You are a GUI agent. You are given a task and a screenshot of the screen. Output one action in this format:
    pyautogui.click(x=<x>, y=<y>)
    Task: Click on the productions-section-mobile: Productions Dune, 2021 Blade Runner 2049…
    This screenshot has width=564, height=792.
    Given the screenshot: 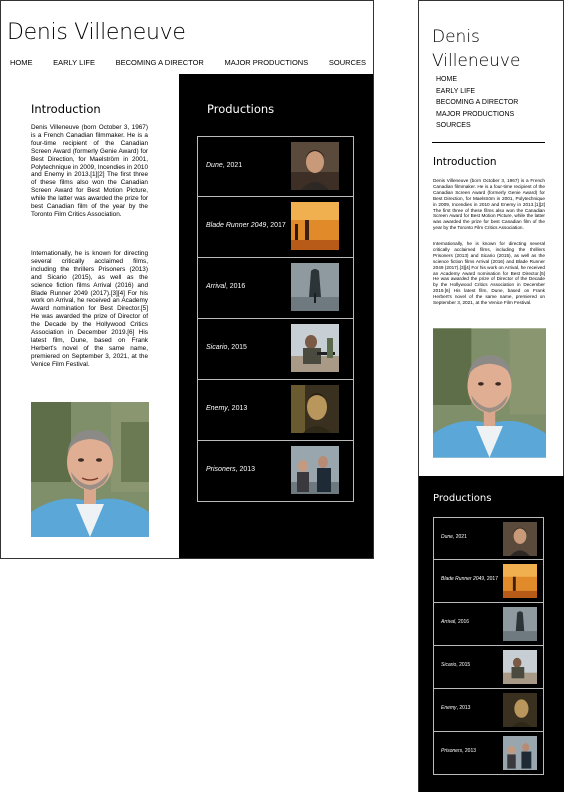 What is the action you would take?
    pyautogui.click(x=491, y=634)
    